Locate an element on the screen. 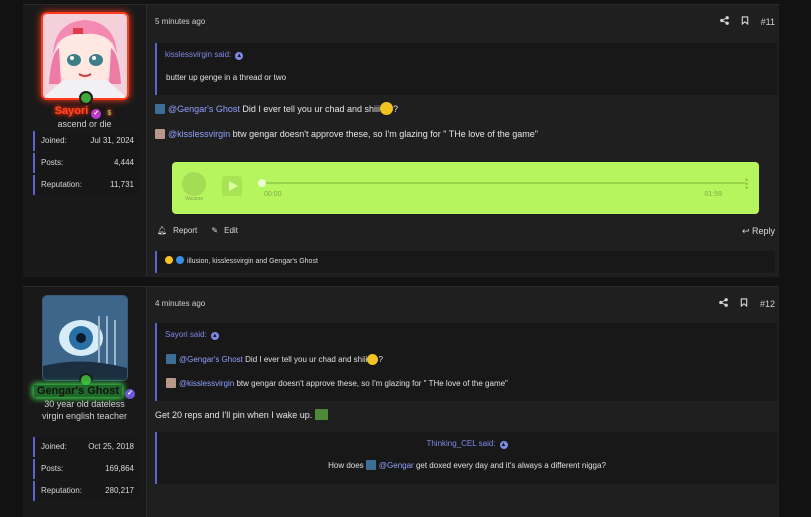  post-time: 4 minutes ago is located at coordinates (180, 303).